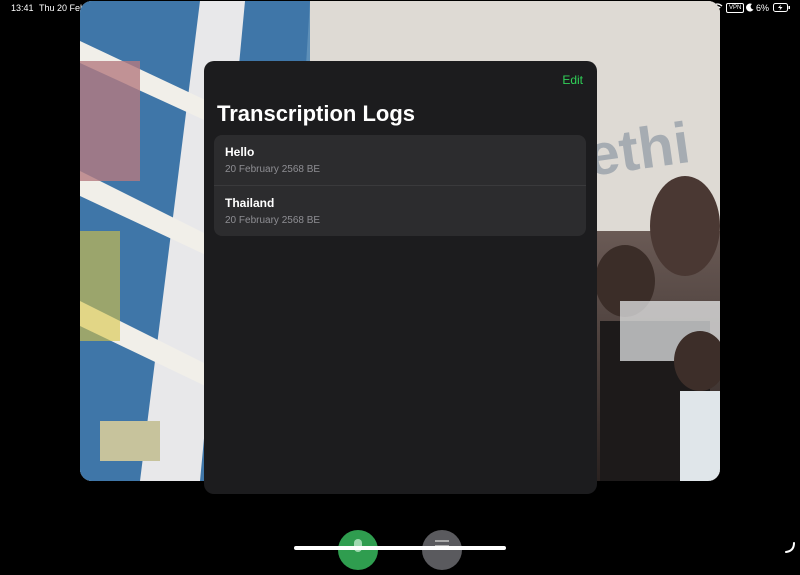 Image resolution: width=800 pixels, height=575 pixels. Describe the element at coordinates (782, 8) in the screenshot. I see `battery-charging-icon` at that location.